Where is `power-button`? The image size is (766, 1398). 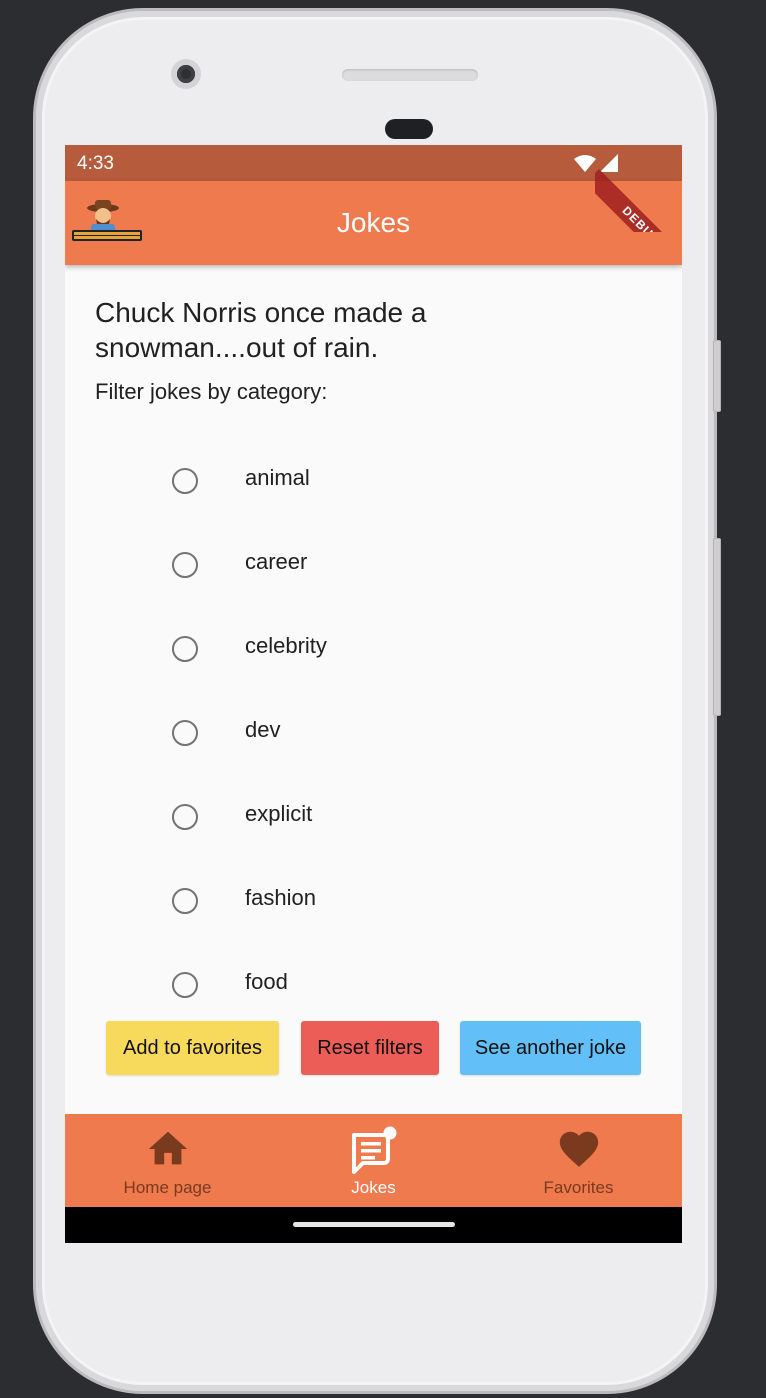
power-button is located at coordinates (717, 376).